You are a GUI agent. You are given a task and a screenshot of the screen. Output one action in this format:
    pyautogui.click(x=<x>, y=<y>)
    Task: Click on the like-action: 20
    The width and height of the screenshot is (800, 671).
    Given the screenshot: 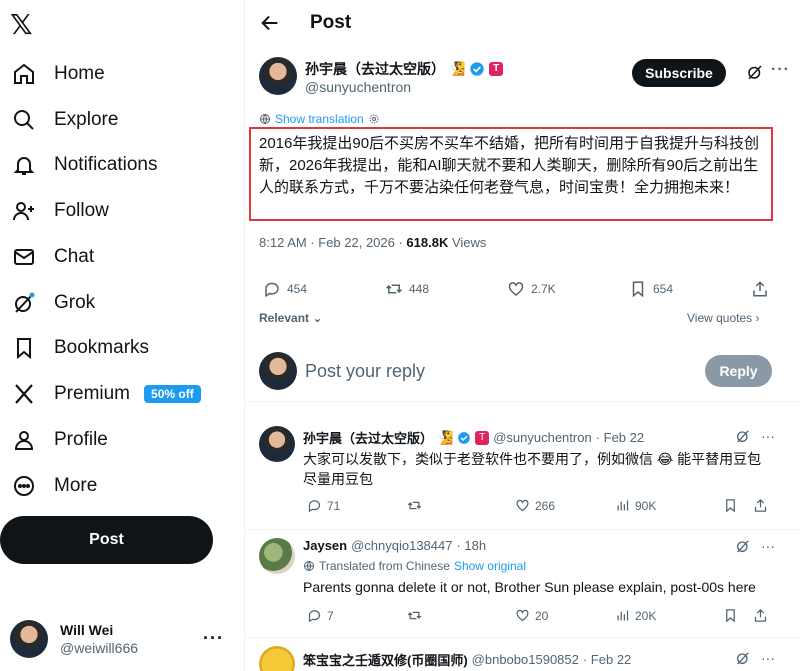 What is the action you would take?
    pyautogui.click(x=531, y=615)
    